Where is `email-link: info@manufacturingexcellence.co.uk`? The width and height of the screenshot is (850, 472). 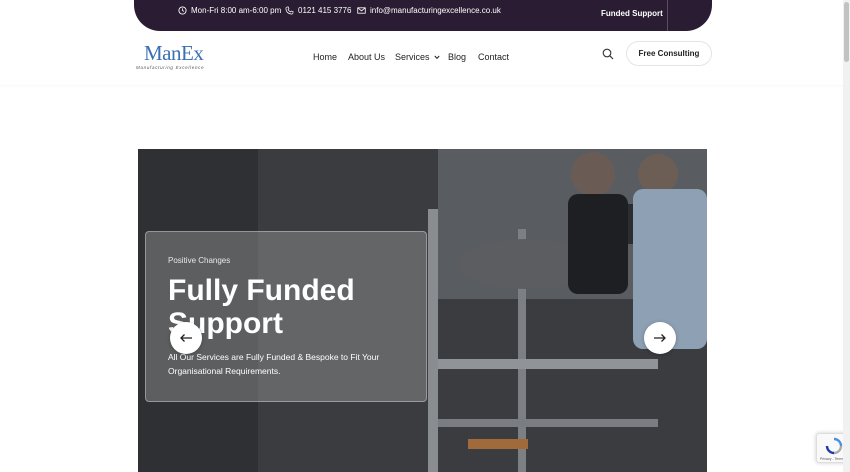
email-link: info@manufacturingexcellence.co.uk is located at coordinates (429, 10).